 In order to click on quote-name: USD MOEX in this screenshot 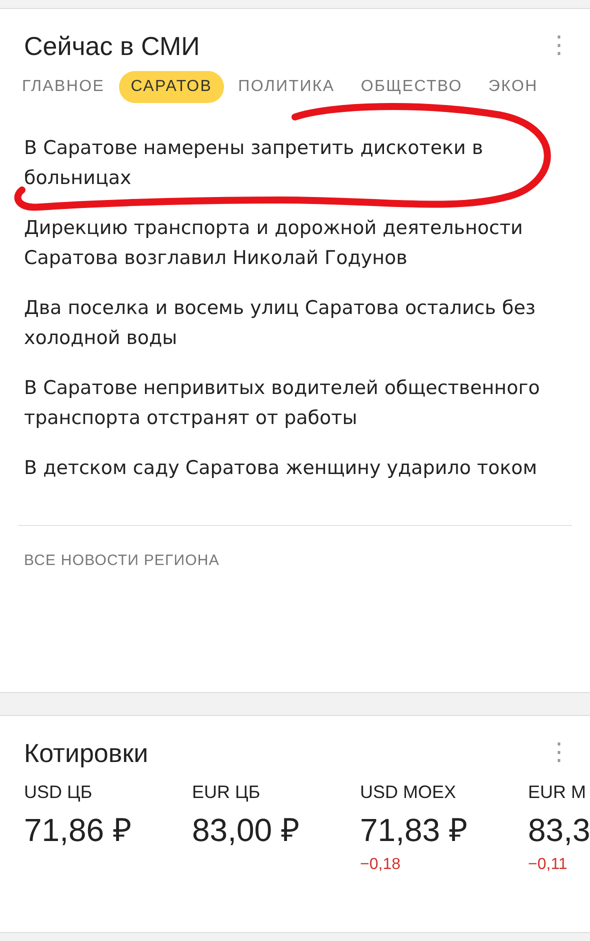, I will do `click(409, 792)`.